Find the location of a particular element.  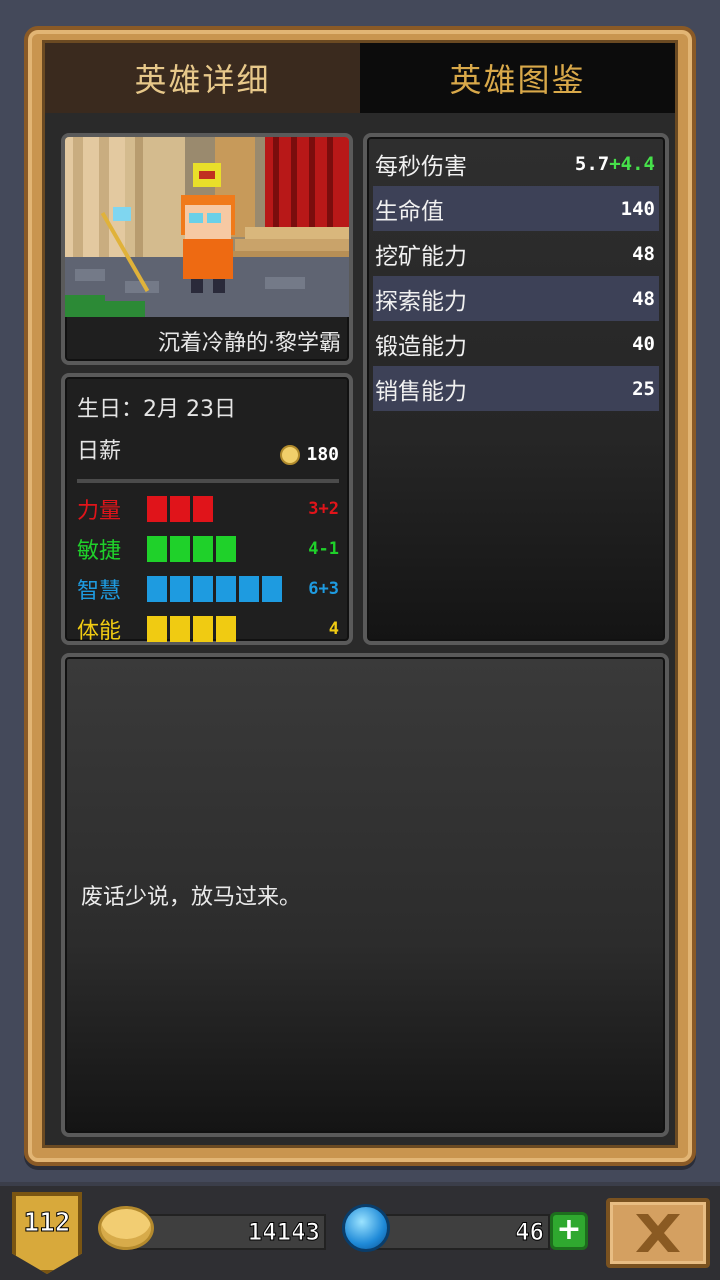

stat-label: 每秒伤害 is located at coordinates (421, 166).